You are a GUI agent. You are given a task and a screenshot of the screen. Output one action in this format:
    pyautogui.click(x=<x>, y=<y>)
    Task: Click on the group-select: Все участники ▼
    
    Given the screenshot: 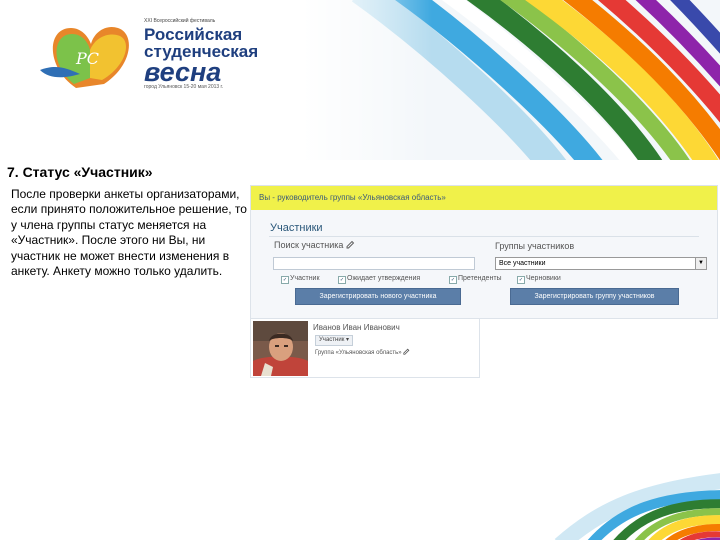 What is the action you would take?
    pyautogui.click(x=601, y=263)
    